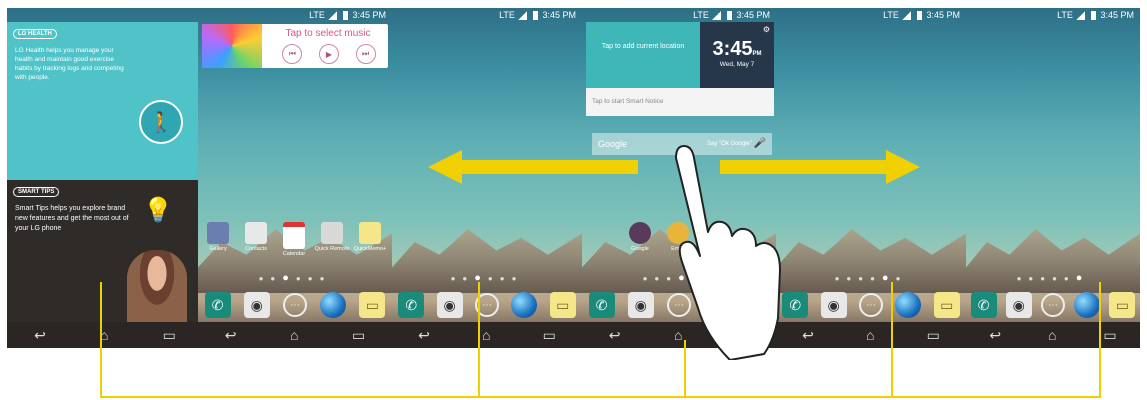  I want to click on clock-date: Wed, May 7, so click(737, 64).